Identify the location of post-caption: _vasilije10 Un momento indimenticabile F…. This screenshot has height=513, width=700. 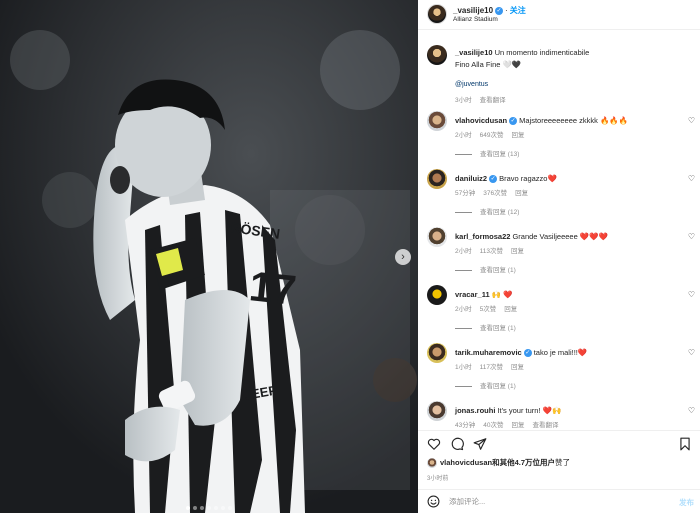
(559, 68).